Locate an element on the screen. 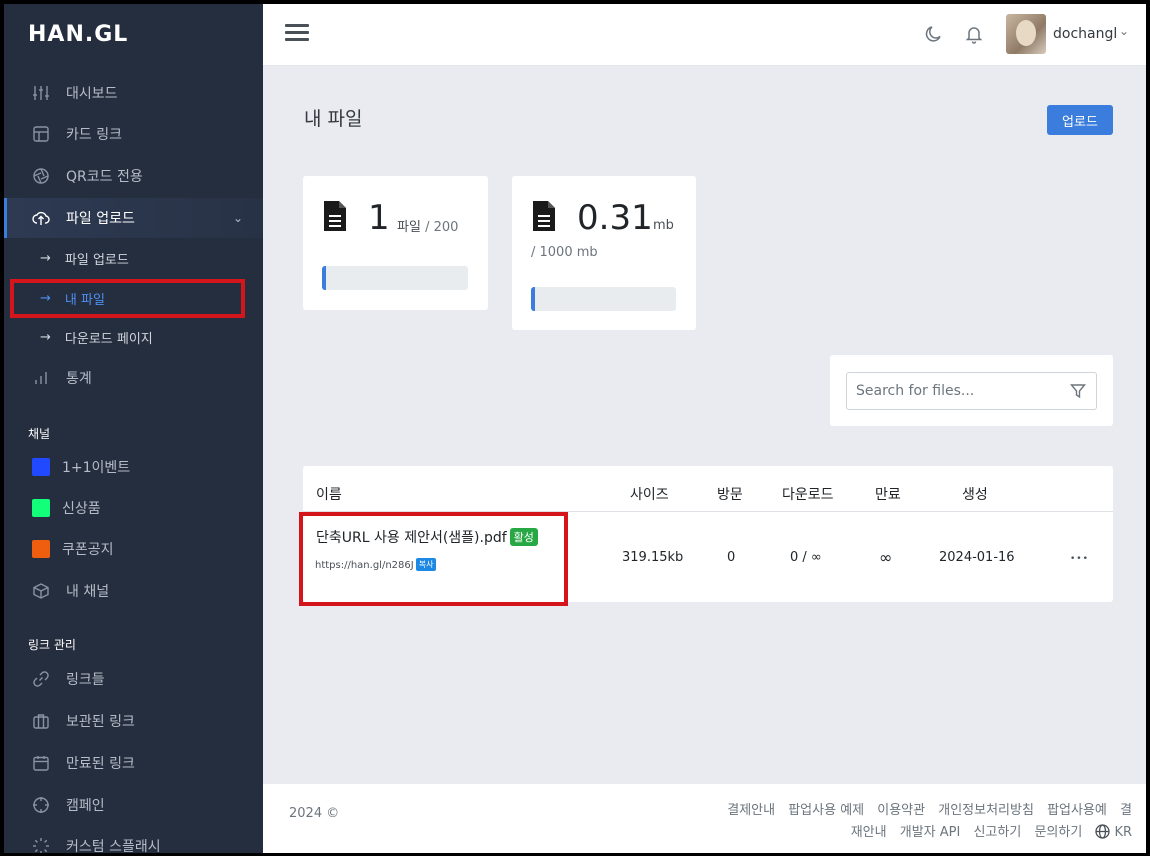  column-header-visits: 방문 is located at coordinates (730, 494).